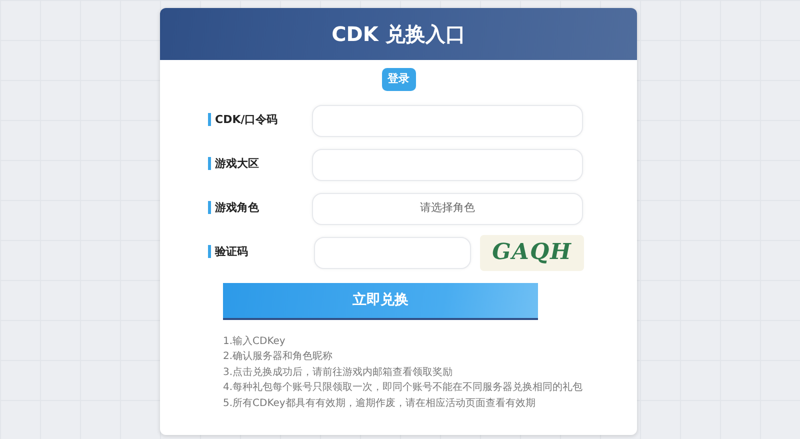 This screenshot has width=800, height=439. What do you see at coordinates (403, 388) in the screenshot?
I see `instruction-text: 4.每种礼包每个账号只限领取一次，即同个账号不能在不同服务器兑换相同的礼包` at bounding box center [403, 388].